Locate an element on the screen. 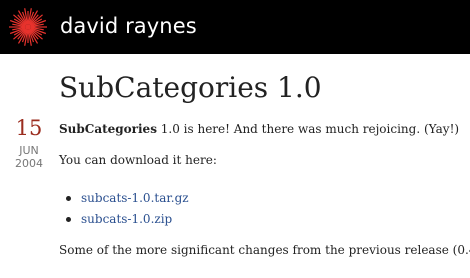 The width and height of the screenshot is (470, 278). download-list: subcats-1.0.tar.gz subcats-1.0.zip is located at coordinates (124, 209).